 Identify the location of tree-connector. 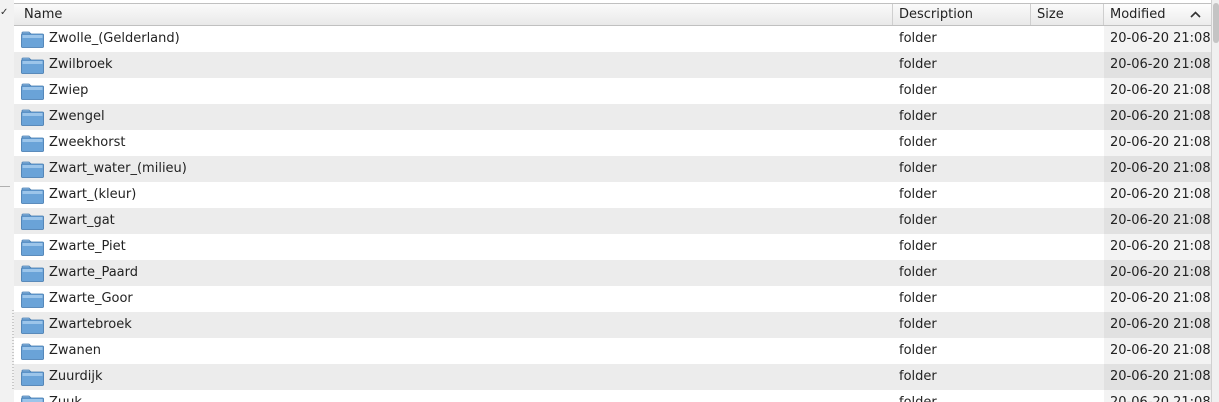
(5, 186).